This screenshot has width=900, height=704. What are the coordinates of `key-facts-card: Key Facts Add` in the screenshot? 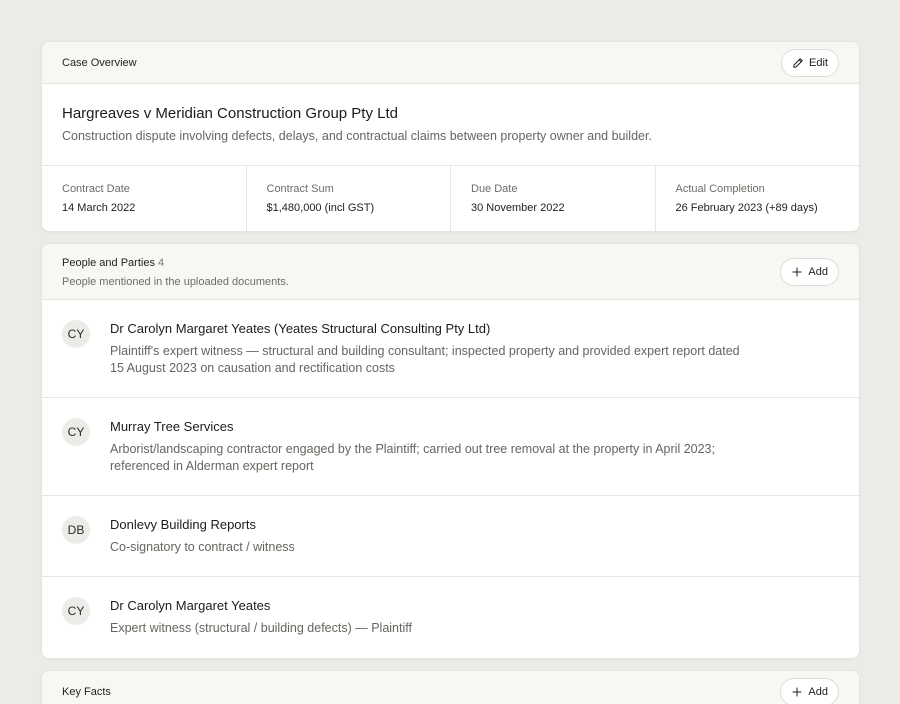 It's located at (450, 687).